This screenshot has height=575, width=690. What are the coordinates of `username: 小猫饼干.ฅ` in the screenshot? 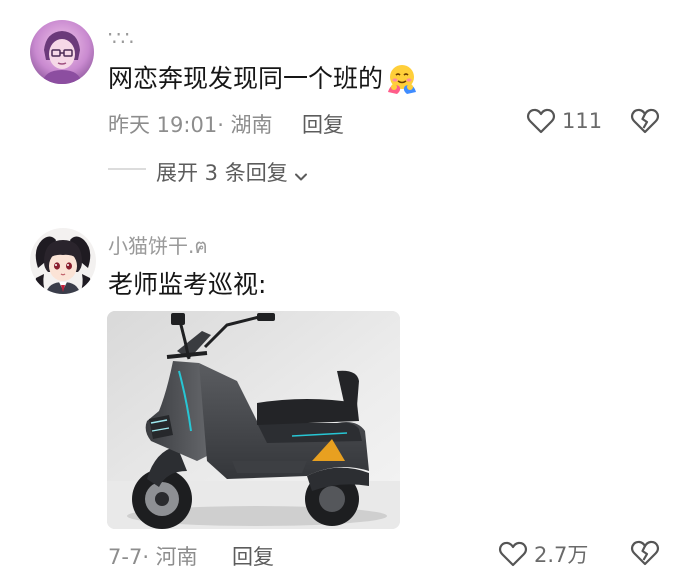 It's located at (158, 246).